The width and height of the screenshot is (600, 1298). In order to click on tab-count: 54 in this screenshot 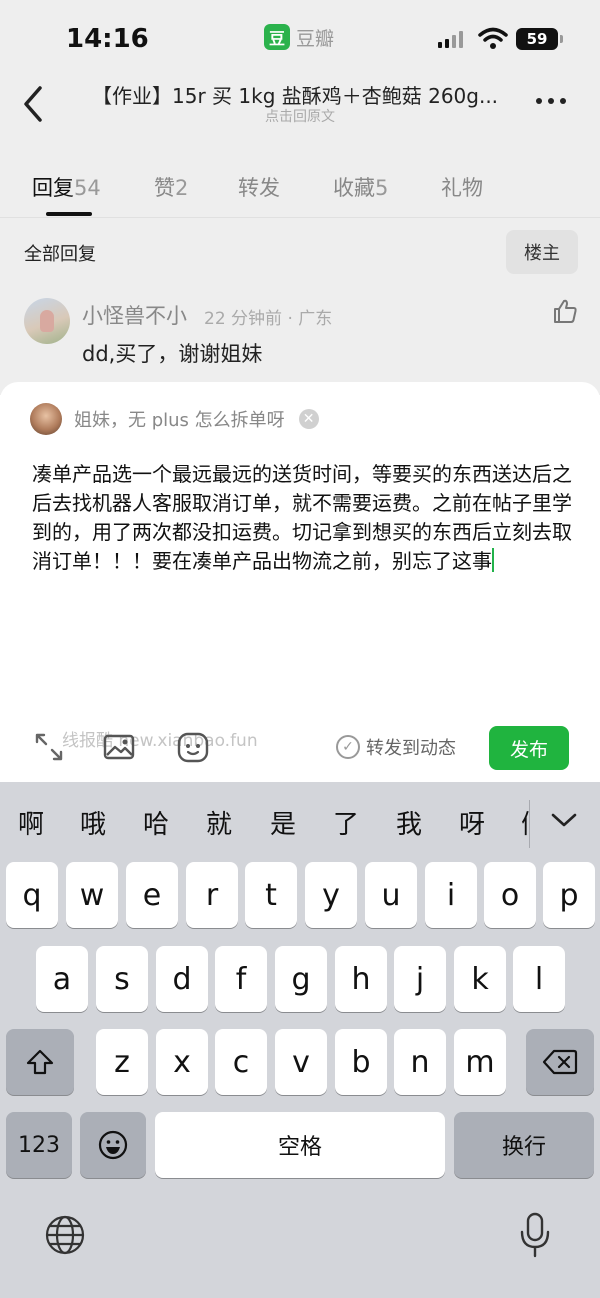, I will do `click(87, 188)`.